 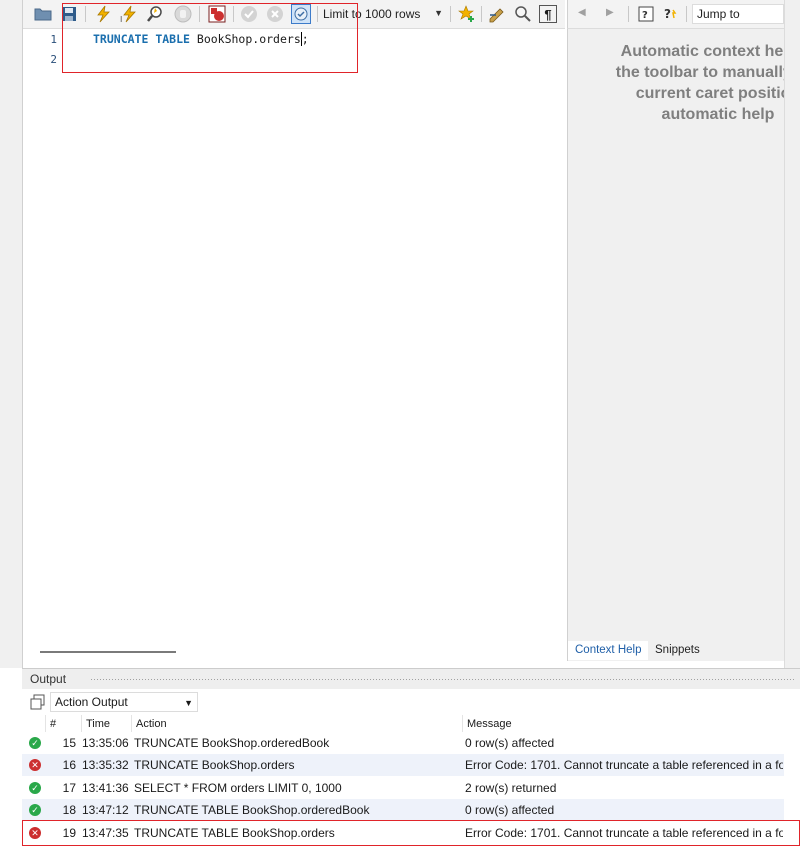 What do you see at coordinates (411, 702) in the screenshot?
I see `output-toolbar: Action Output ▼` at bounding box center [411, 702].